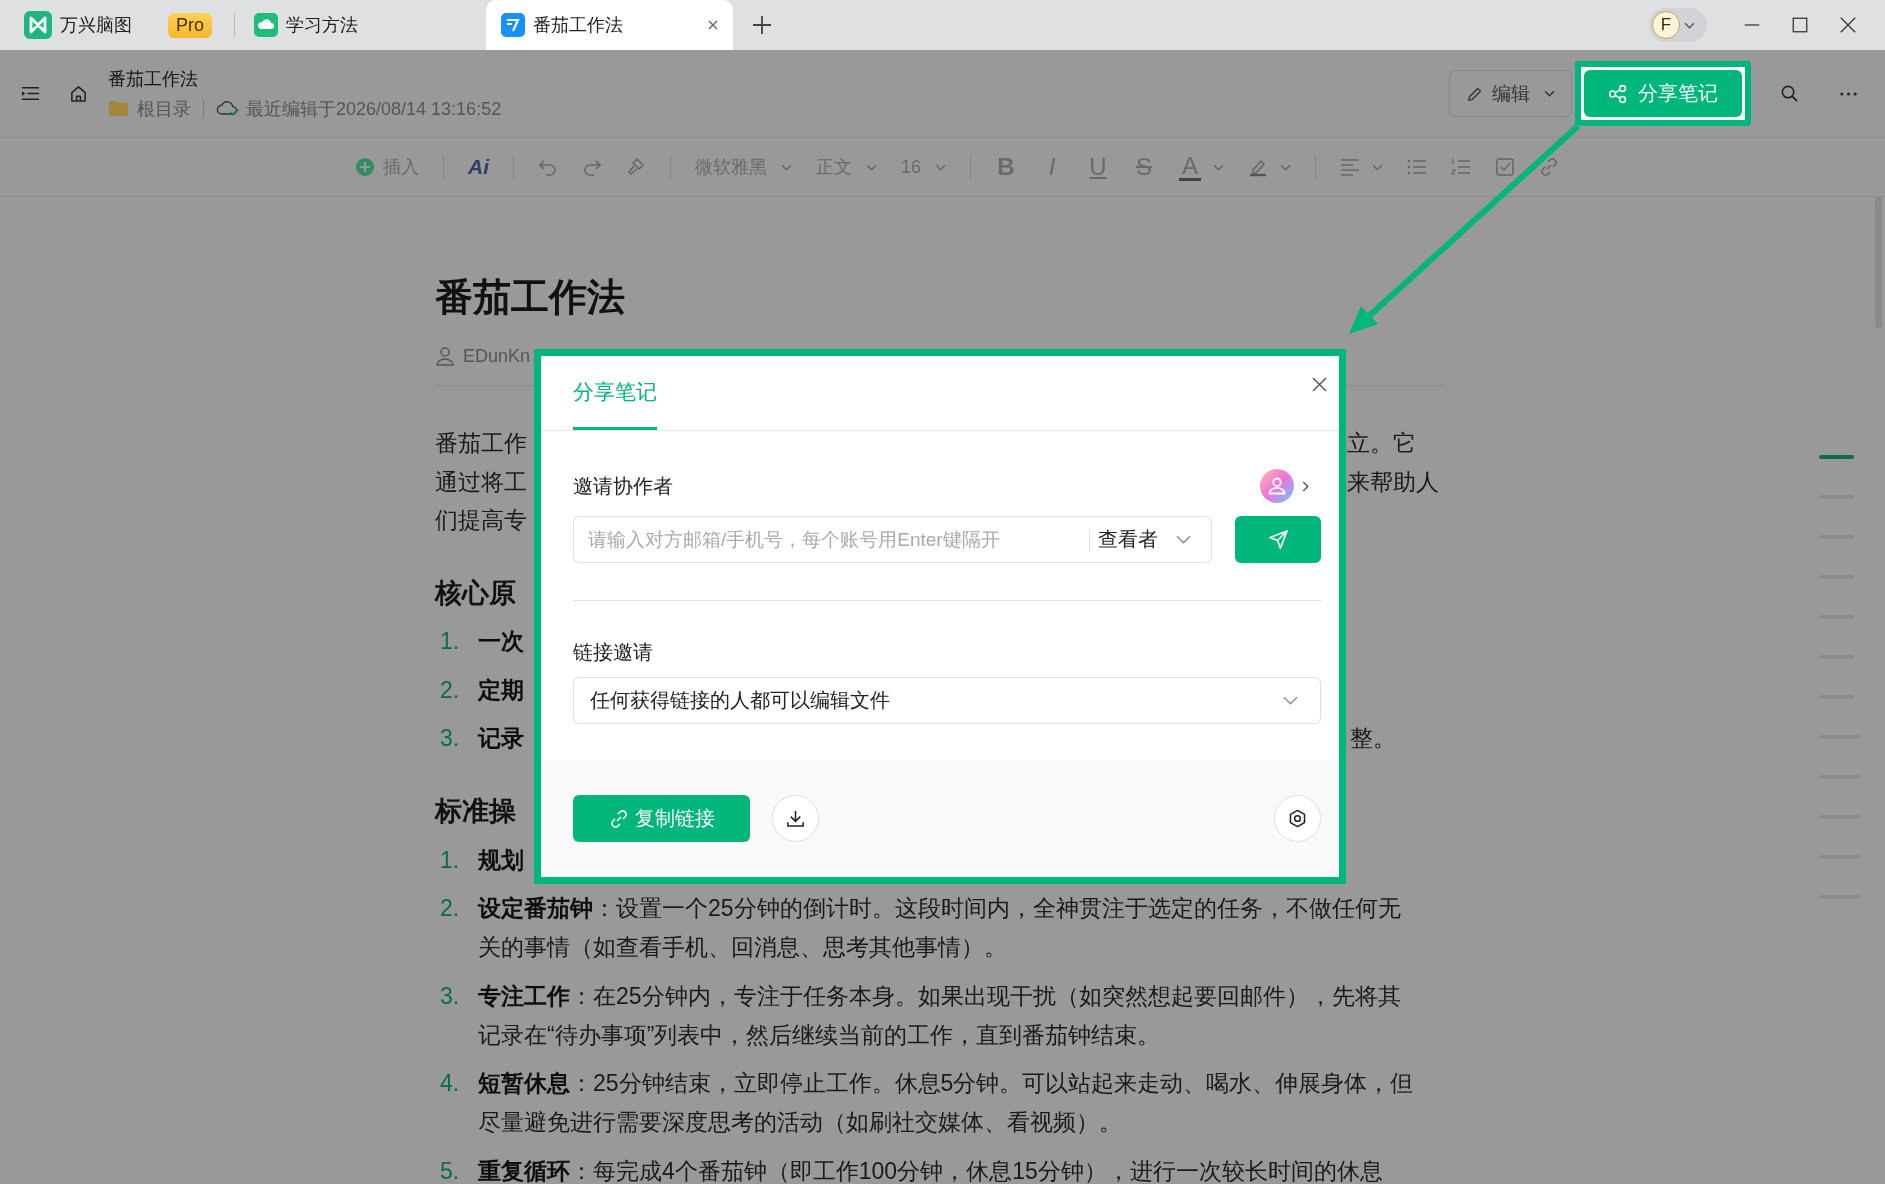 This screenshot has height=1184, width=1885. What do you see at coordinates (1800, 25) in the screenshot?
I see `maximize-icon` at bounding box center [1800, 25].